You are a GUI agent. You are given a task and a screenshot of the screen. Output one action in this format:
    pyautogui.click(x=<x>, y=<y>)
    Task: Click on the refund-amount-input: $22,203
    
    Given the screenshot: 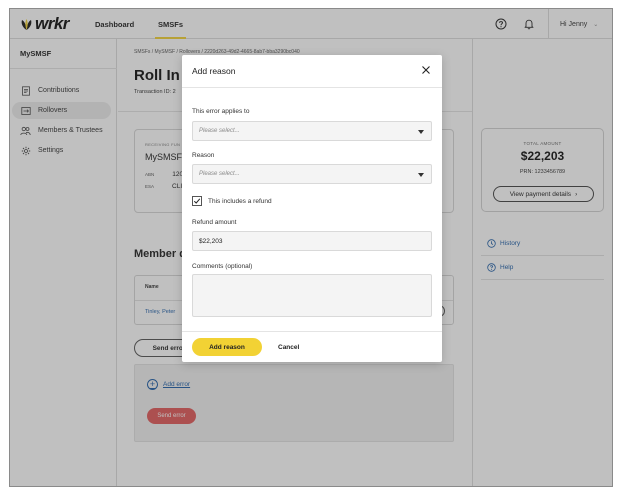 What is the action you would take?
    pyautogui.click(x=312, y=241)
    